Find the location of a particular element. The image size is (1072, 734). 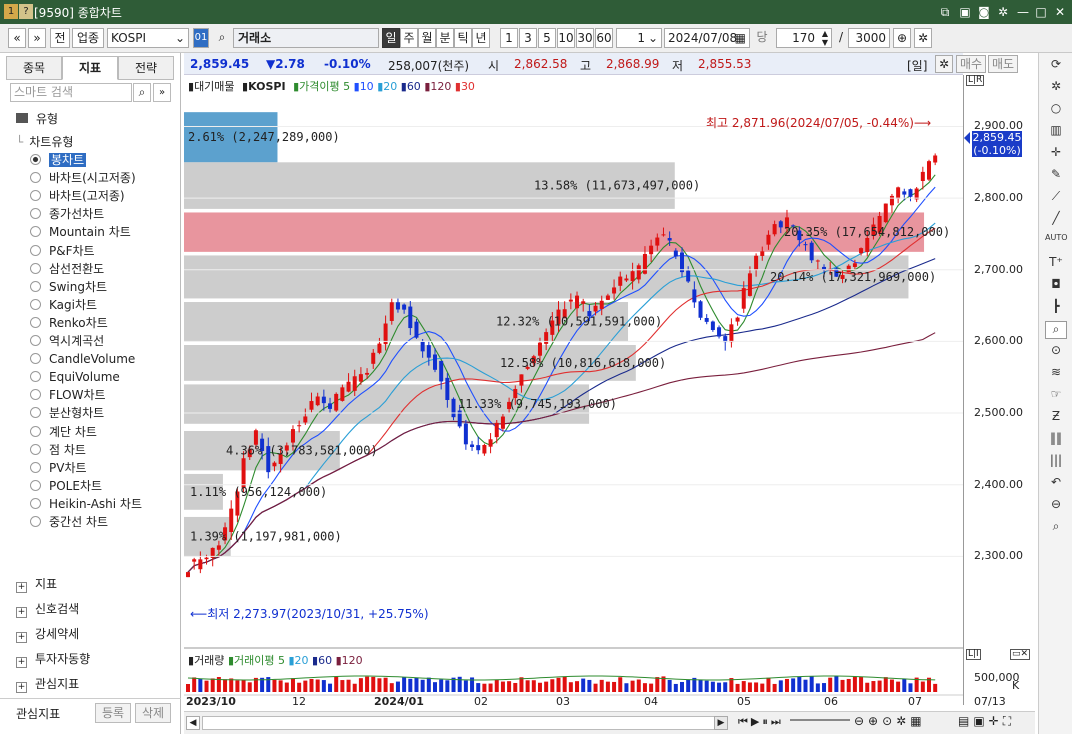

code-badge: 01 is located at coordinates (201, 38).